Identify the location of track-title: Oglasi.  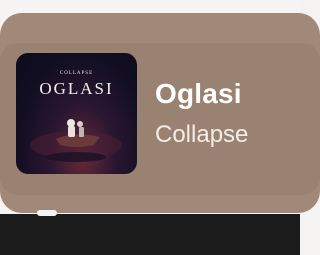
(198, 94).